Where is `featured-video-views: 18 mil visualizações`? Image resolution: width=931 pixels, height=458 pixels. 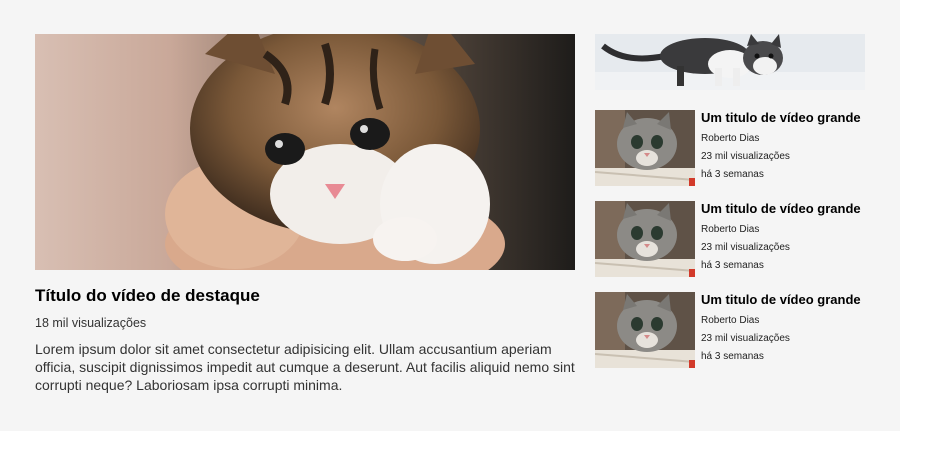
featured-video-views: 18 mil visualizações is located at coordinates (91, 323).